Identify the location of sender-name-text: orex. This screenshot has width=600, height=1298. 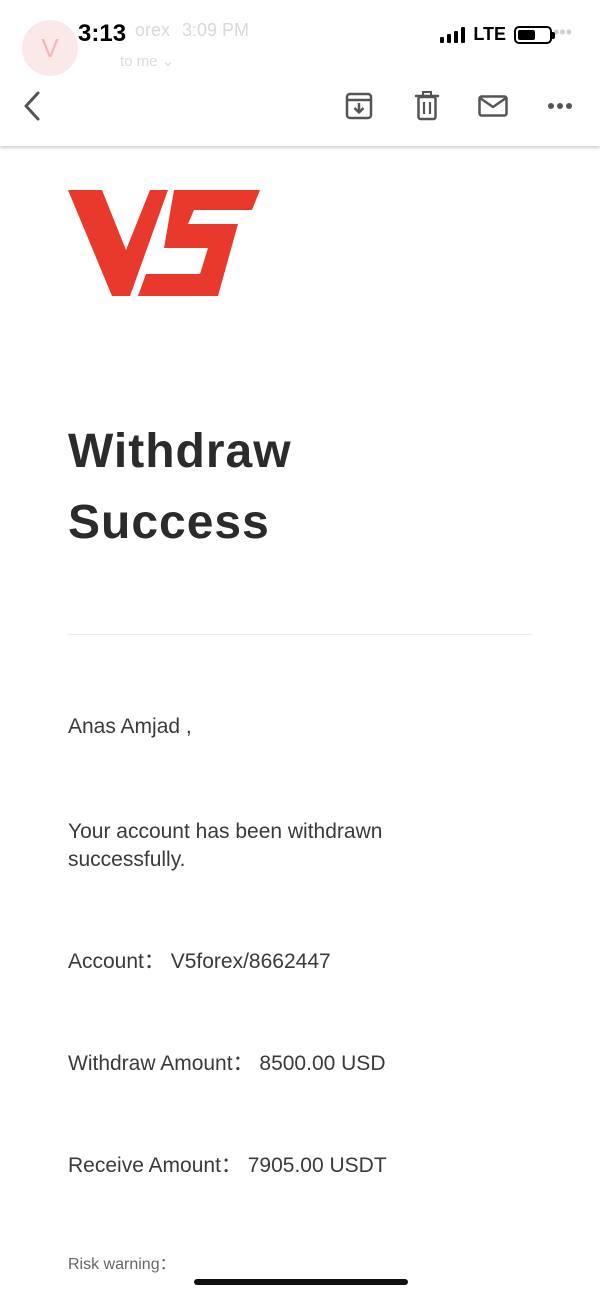
(153, 30).